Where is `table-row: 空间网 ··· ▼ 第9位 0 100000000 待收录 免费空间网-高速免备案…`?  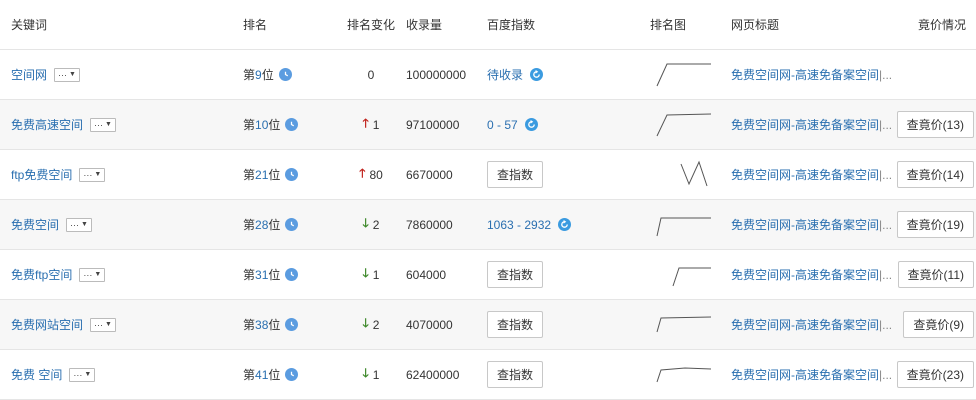
table-row: 空间网 ··· ▼ 第9位 0 100000000 待收录 免费空间网-高速免备案… is located at coordinates (488, 75).